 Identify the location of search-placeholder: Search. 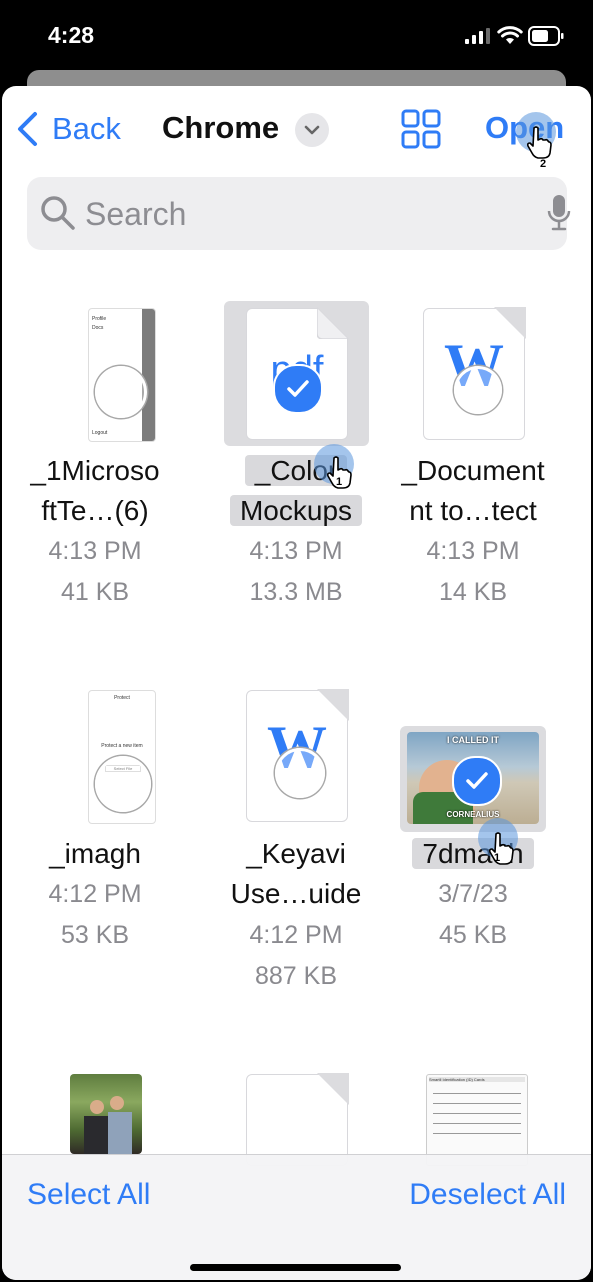
(136, 214).